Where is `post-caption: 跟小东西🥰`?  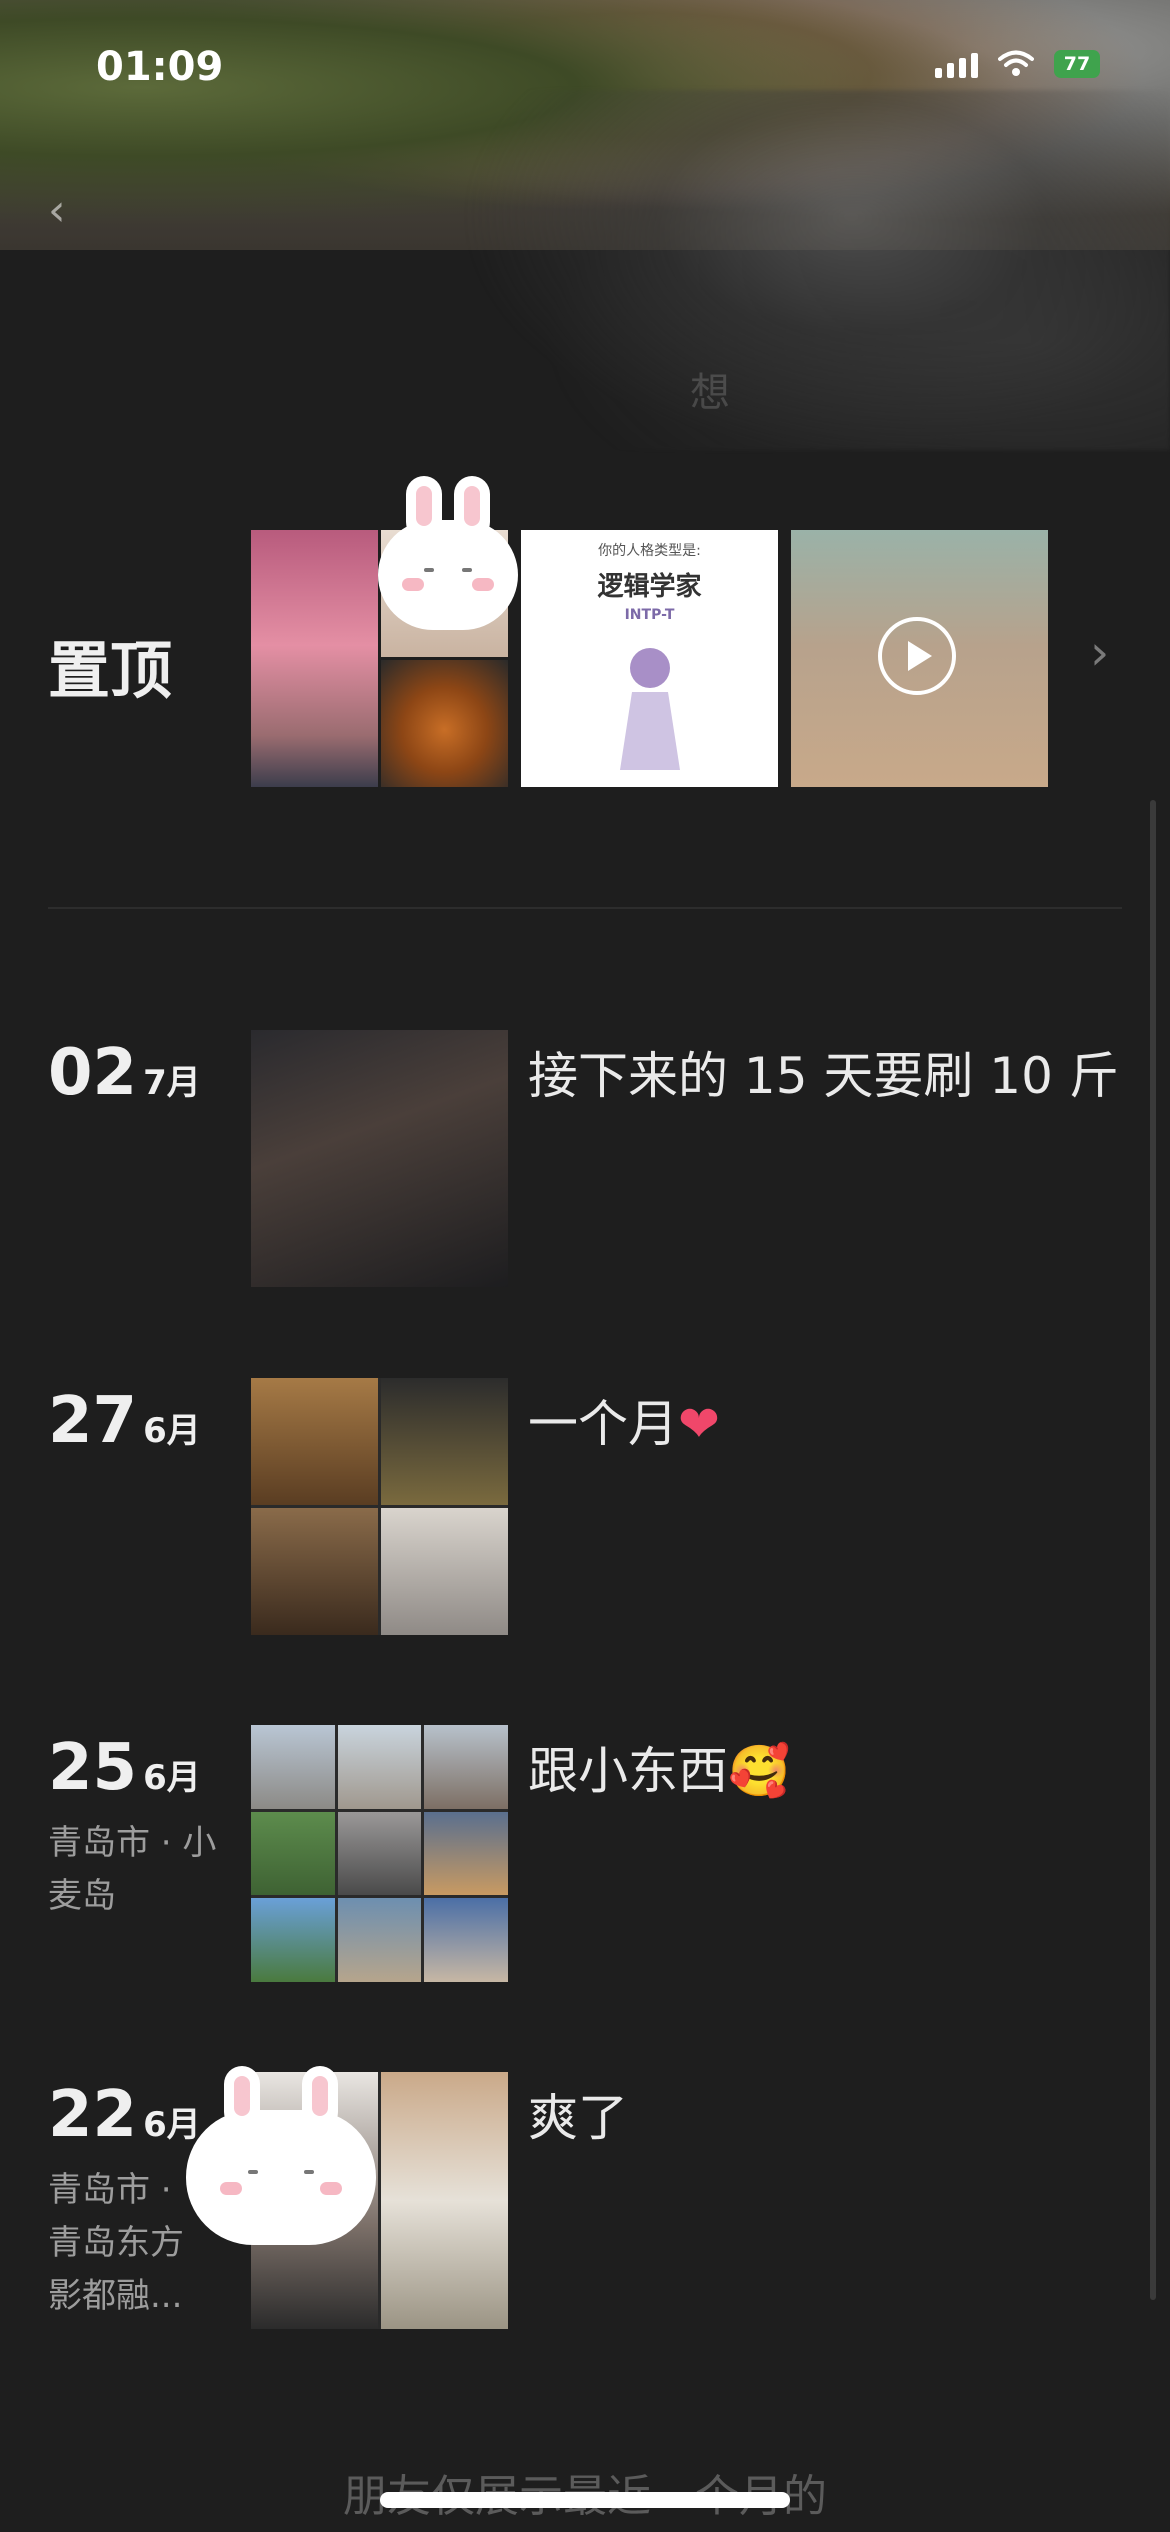
post-caption: 跟小东西🥰 is located at coordinates (659, 1767).